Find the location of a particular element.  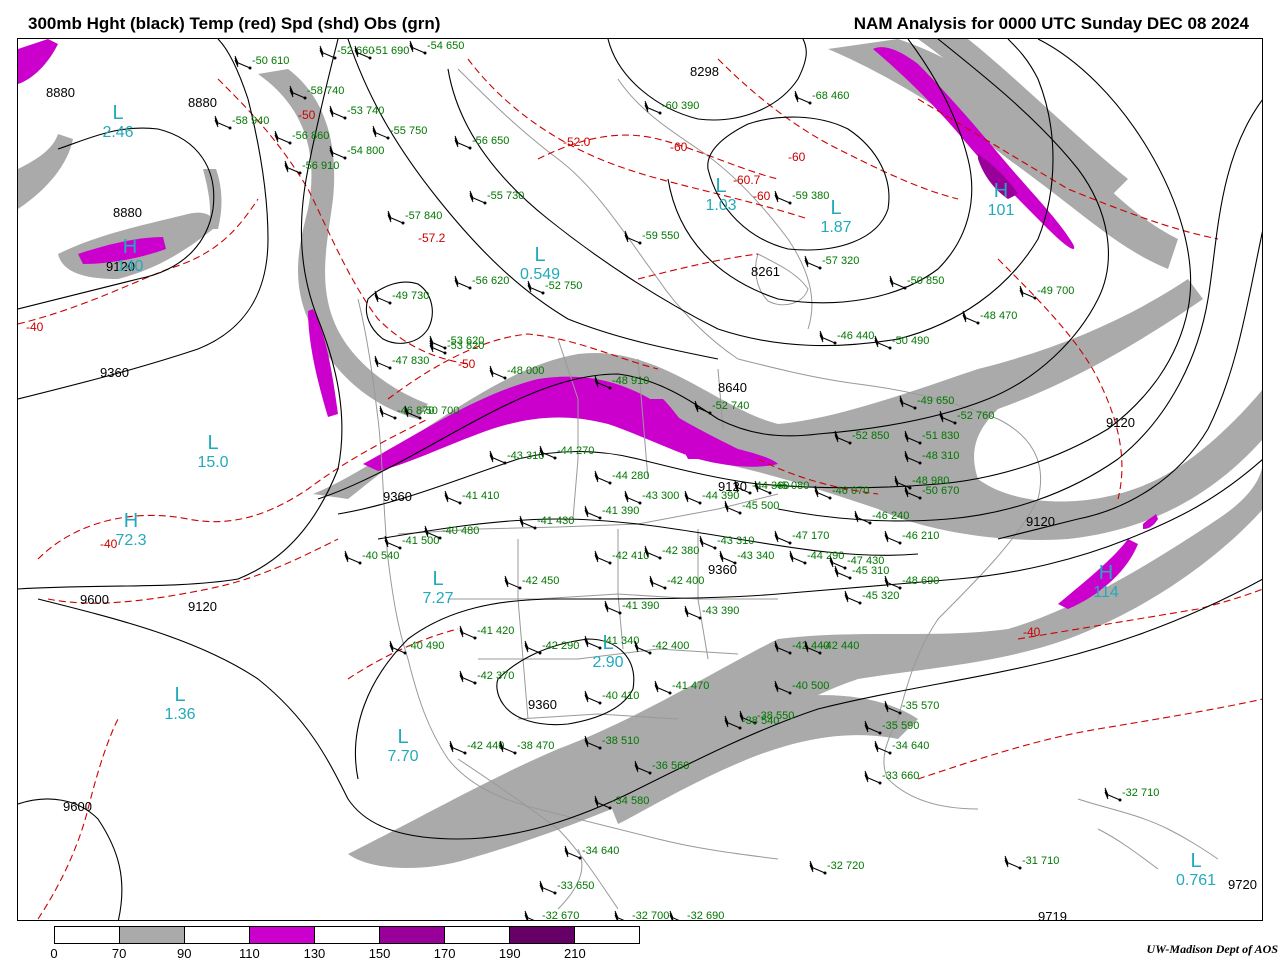

station-obs-text: -48 310 is located at coordinates (940, 456).